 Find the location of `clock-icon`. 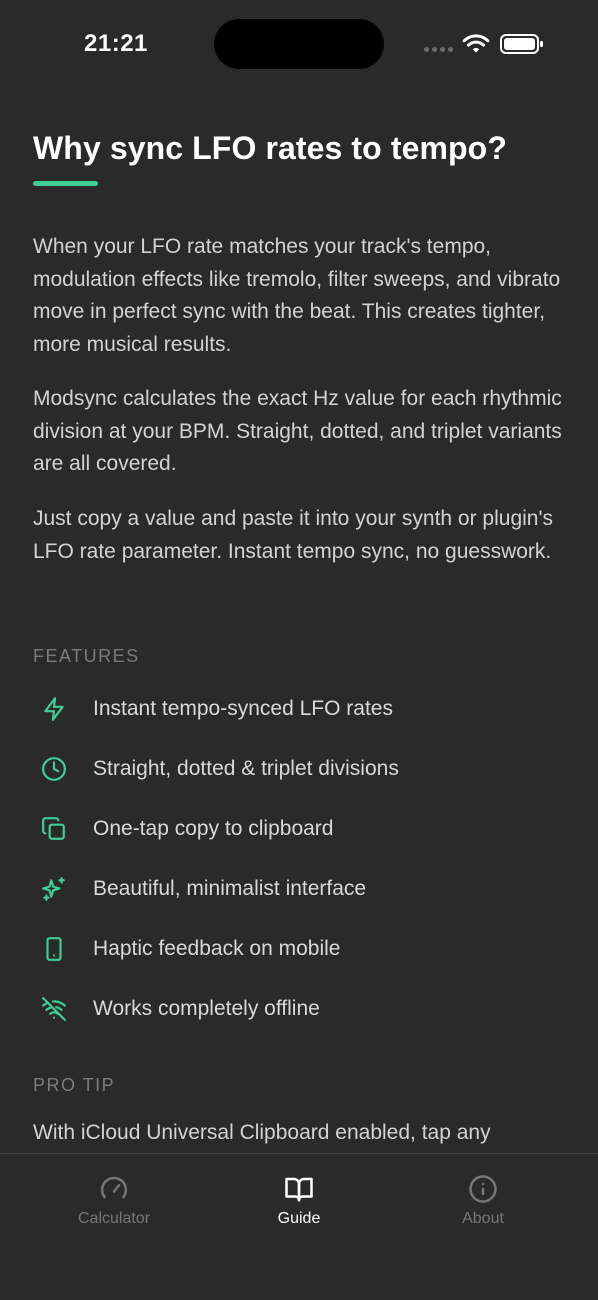

clock-icon is located at coordinates (55, 769).